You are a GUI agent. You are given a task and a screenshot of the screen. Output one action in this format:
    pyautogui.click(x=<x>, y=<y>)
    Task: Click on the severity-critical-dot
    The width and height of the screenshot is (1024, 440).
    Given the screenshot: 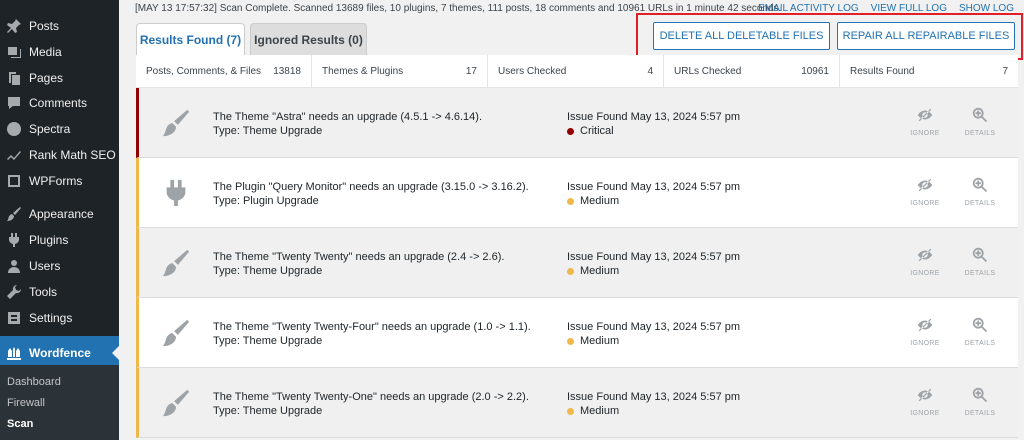 What is the action you would take?
    pyautogui.click(x=570, y=131)
    